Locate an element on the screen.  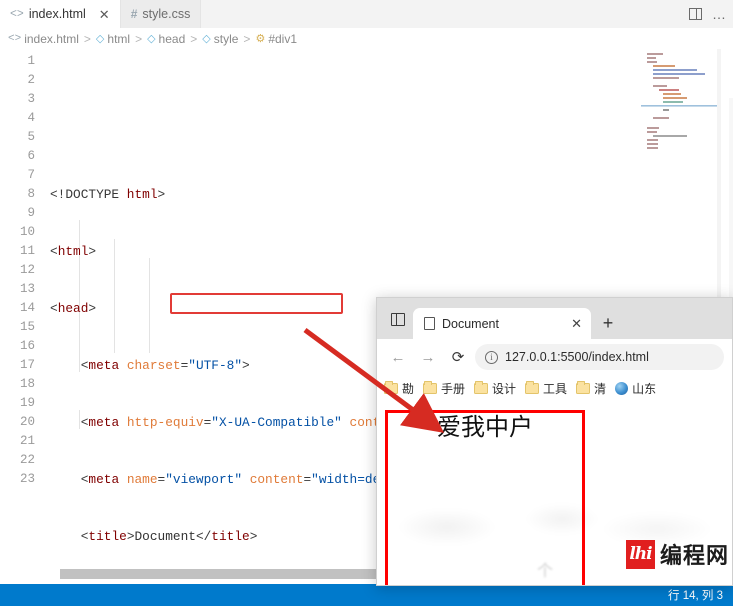
bookmark-label: 勘 is located at coordinates (408, 389).